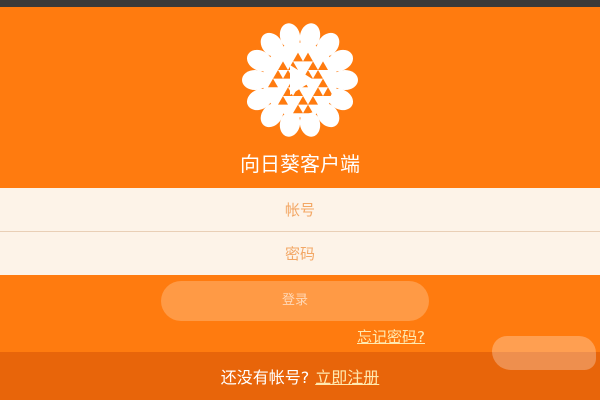 The width and height of the screenshot is (600, 400). What do you see at coordinates (265, 377) in the screenshot?
I see `register-prompt: 还没有帐号?` at bounding box center [265, 377].